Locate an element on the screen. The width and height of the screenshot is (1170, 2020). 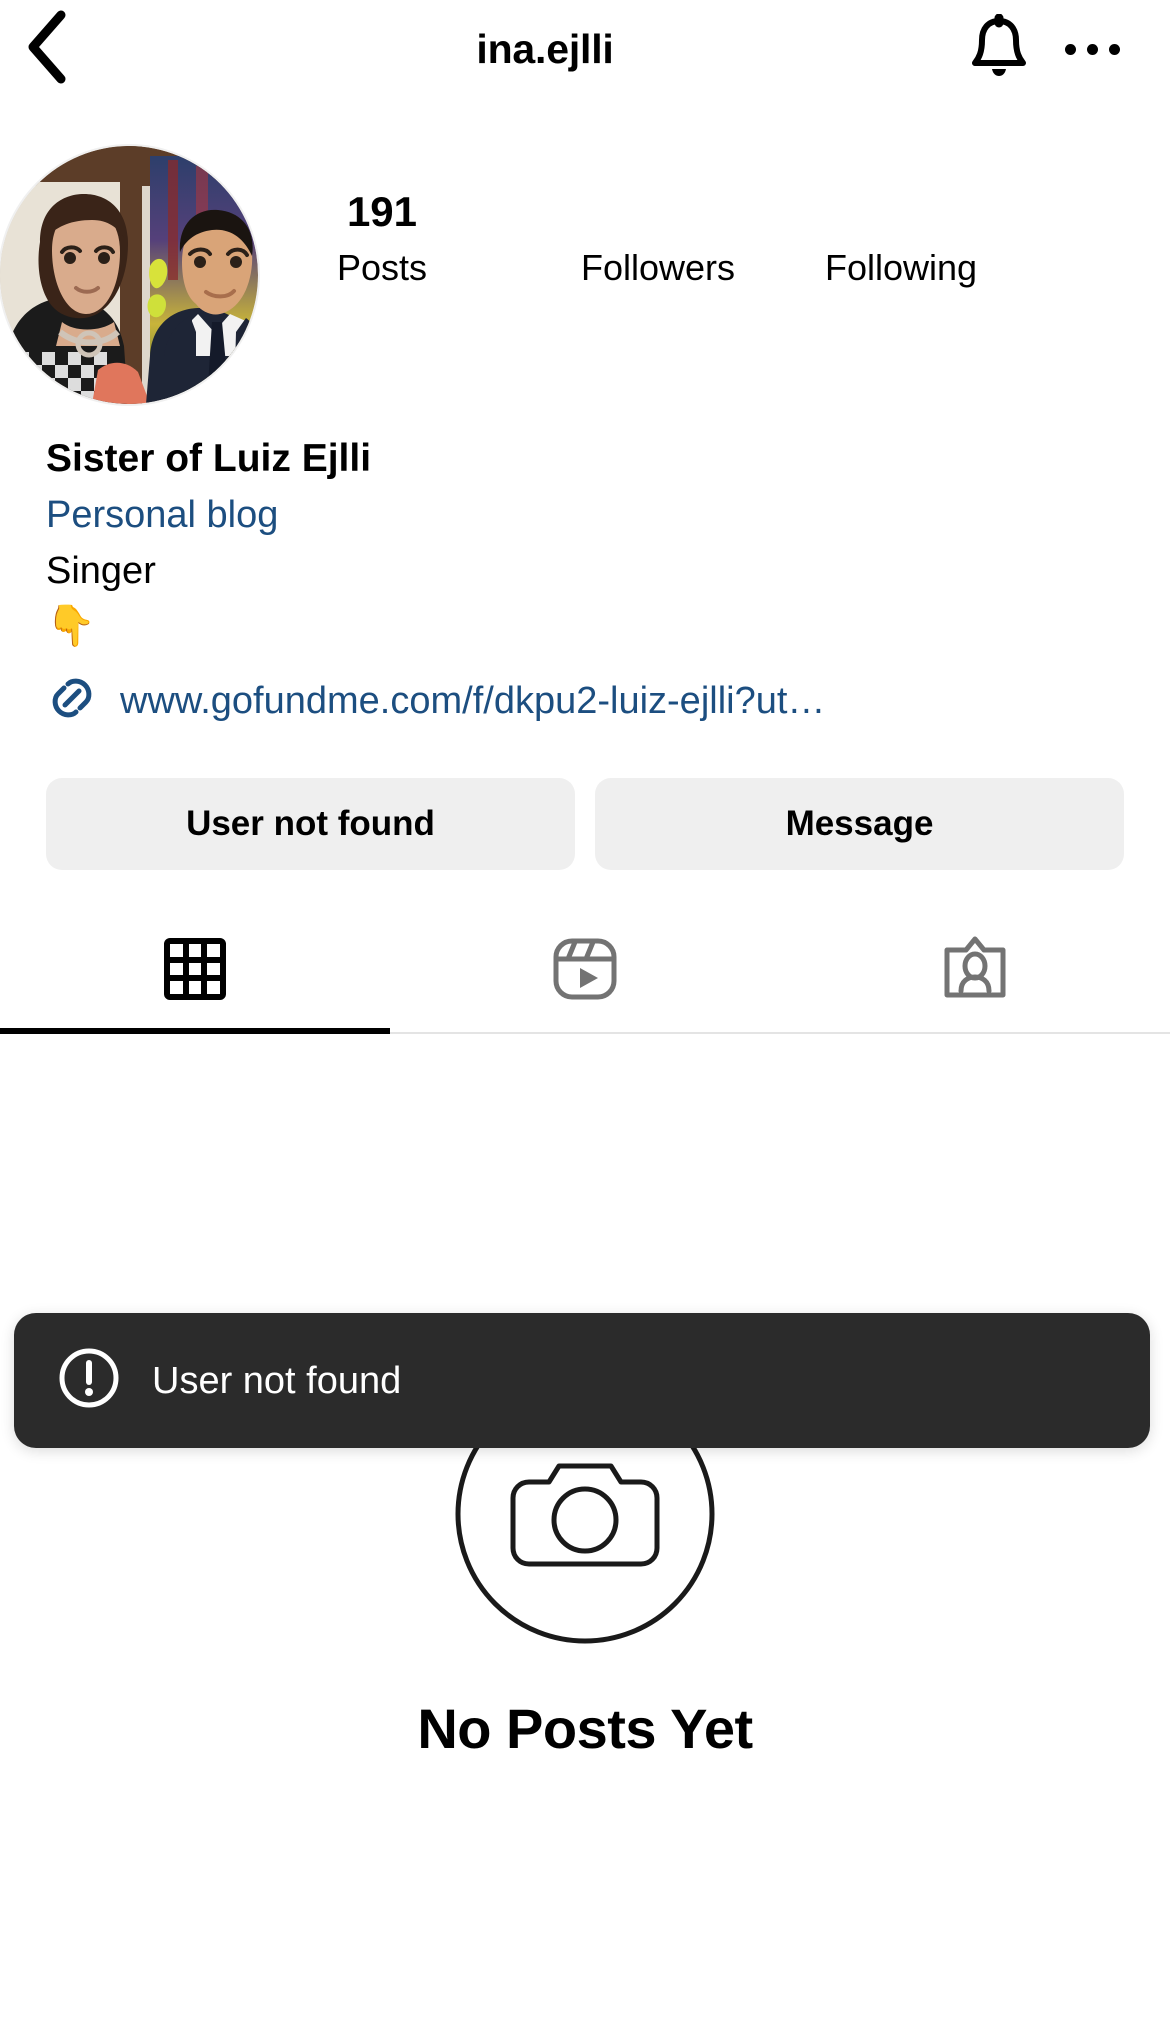
stat-posts-value: 191 is located at coordinates (382, 211).